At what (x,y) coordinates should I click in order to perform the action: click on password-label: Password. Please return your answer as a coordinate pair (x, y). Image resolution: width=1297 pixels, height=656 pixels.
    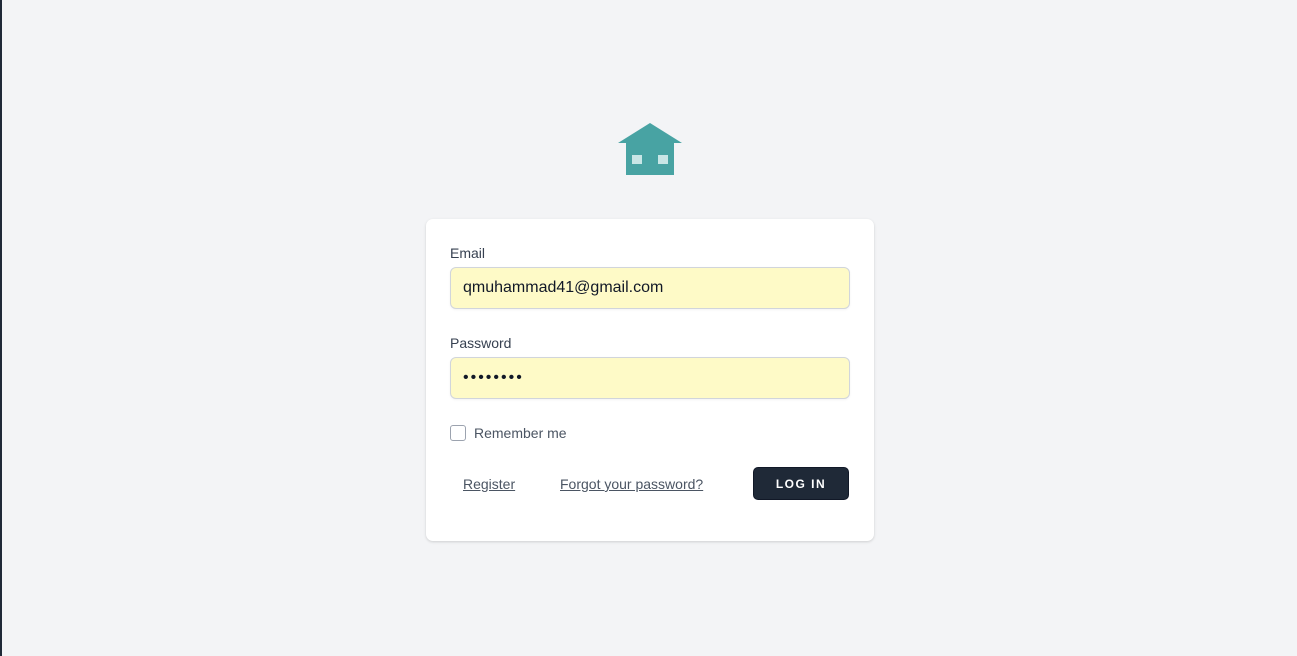
    Looking at the image, I should click on (481, 343).